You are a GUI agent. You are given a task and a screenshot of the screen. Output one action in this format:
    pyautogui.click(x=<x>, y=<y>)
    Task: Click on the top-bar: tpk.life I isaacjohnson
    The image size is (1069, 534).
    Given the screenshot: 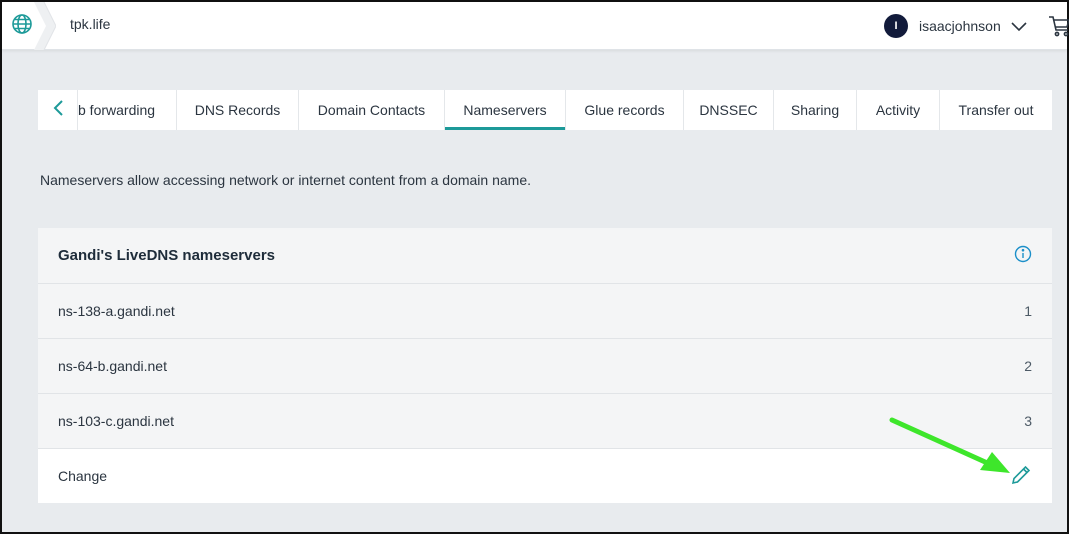 What is the action you would take?
    pyautogui.click(x=535, y=26)
    